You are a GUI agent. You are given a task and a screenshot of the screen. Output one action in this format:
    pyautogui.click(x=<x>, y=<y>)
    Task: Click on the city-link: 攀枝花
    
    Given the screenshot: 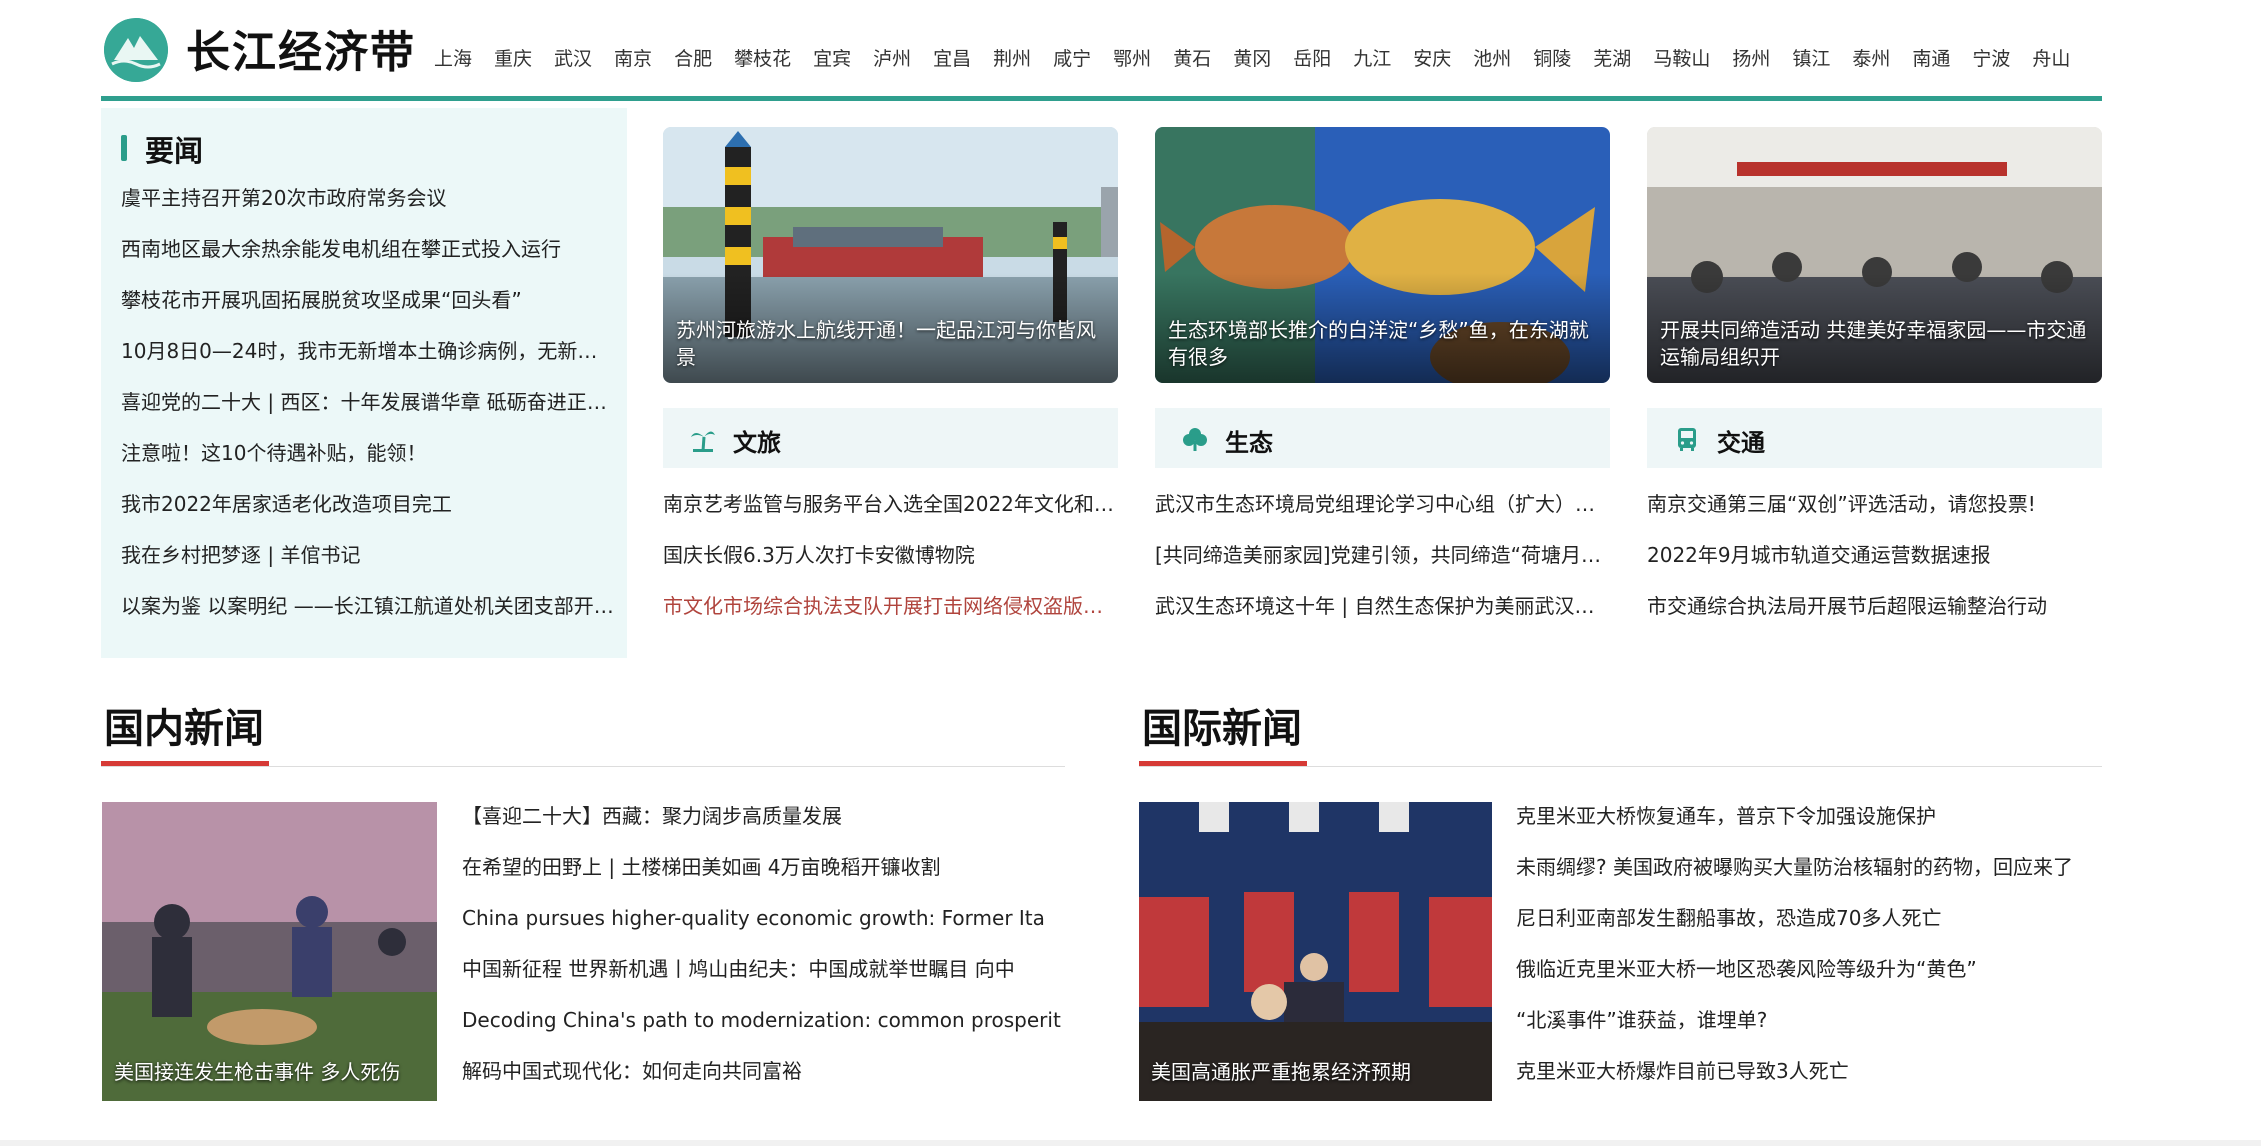 What is the action you would take?
    pyautogui.click(x=762, y=57)
    